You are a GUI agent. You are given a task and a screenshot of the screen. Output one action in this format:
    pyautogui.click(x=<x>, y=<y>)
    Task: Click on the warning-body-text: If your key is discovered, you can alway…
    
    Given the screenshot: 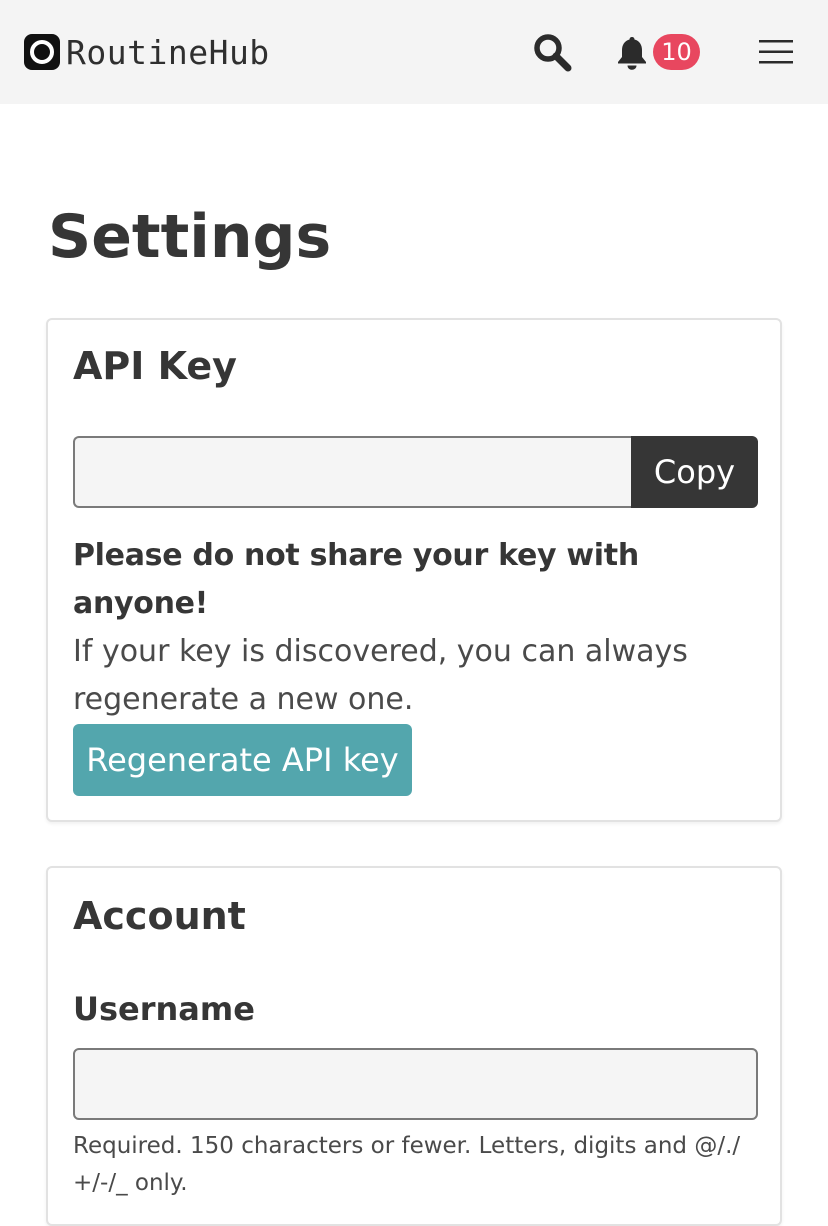 What is the action you would take?
    pyautogui.click(x=380, y=675)
    